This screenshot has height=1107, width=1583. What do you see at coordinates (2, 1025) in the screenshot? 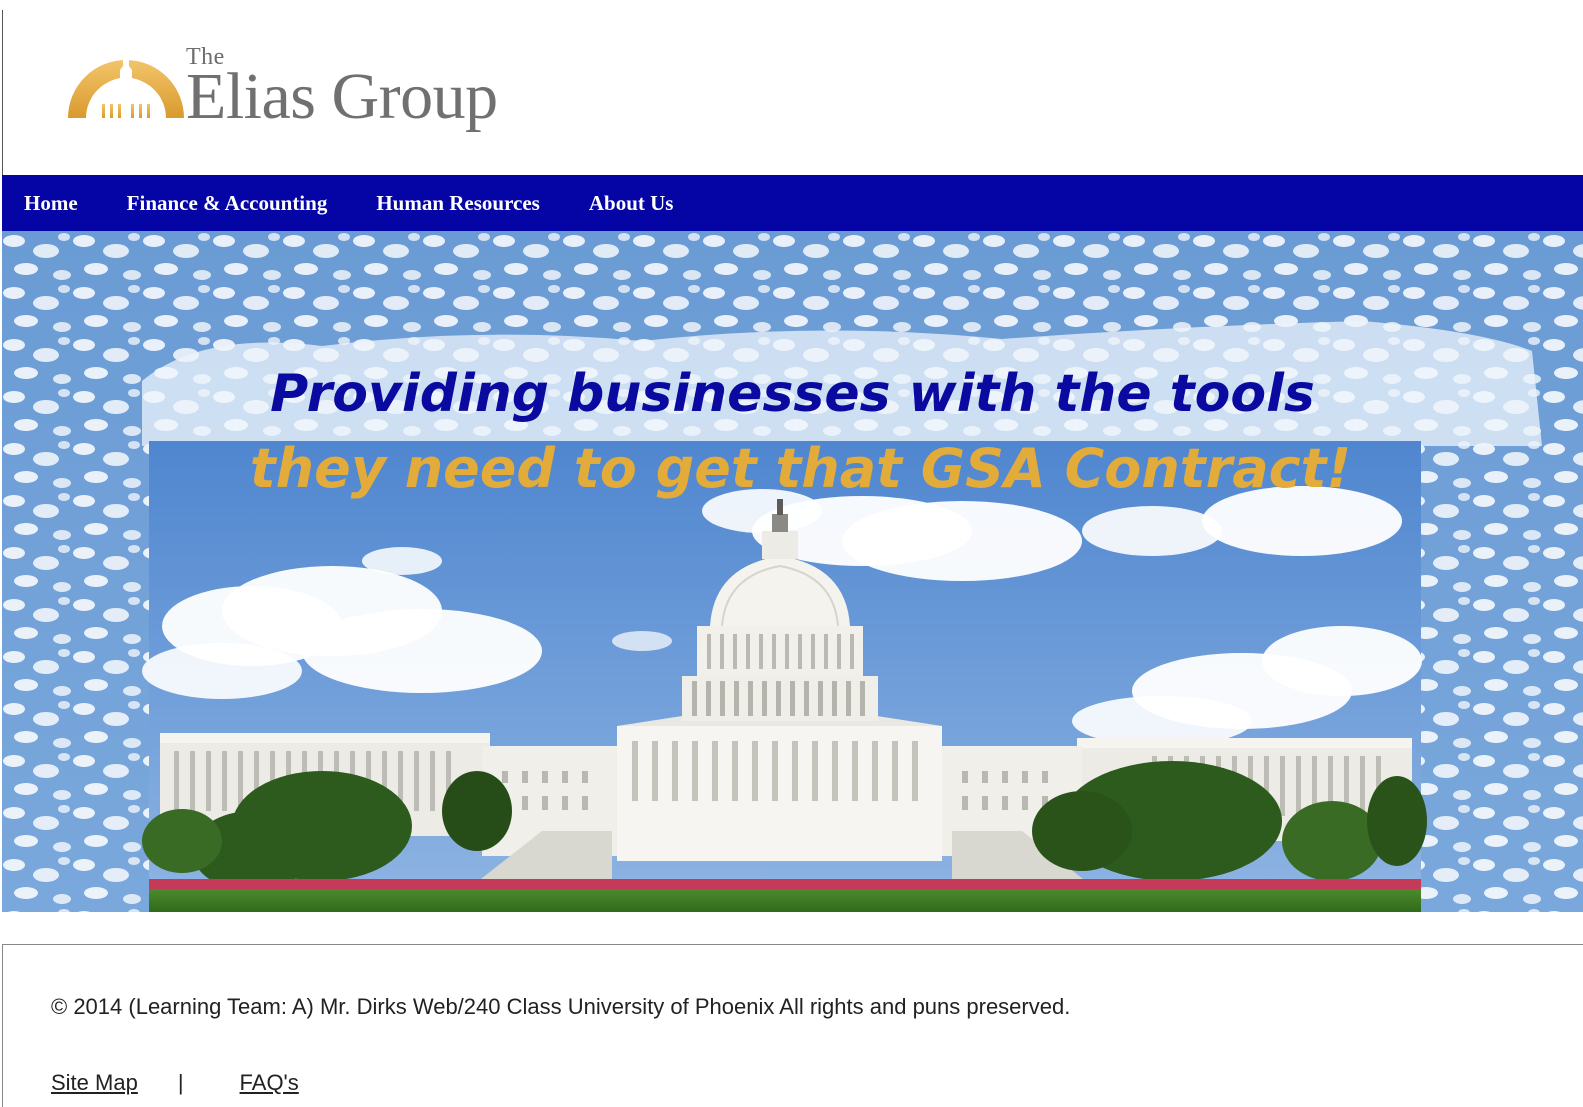
I see `footer-left-border` at bounding box center [2, 1025].